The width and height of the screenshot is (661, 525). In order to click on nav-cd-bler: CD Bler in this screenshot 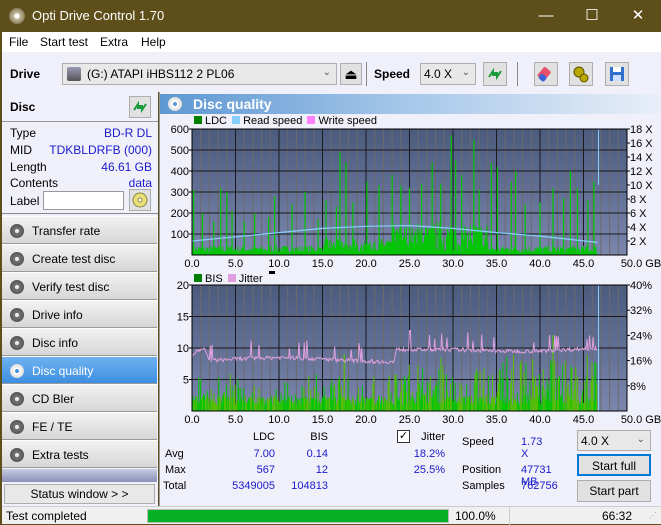, I will do `click(79, 398)`.